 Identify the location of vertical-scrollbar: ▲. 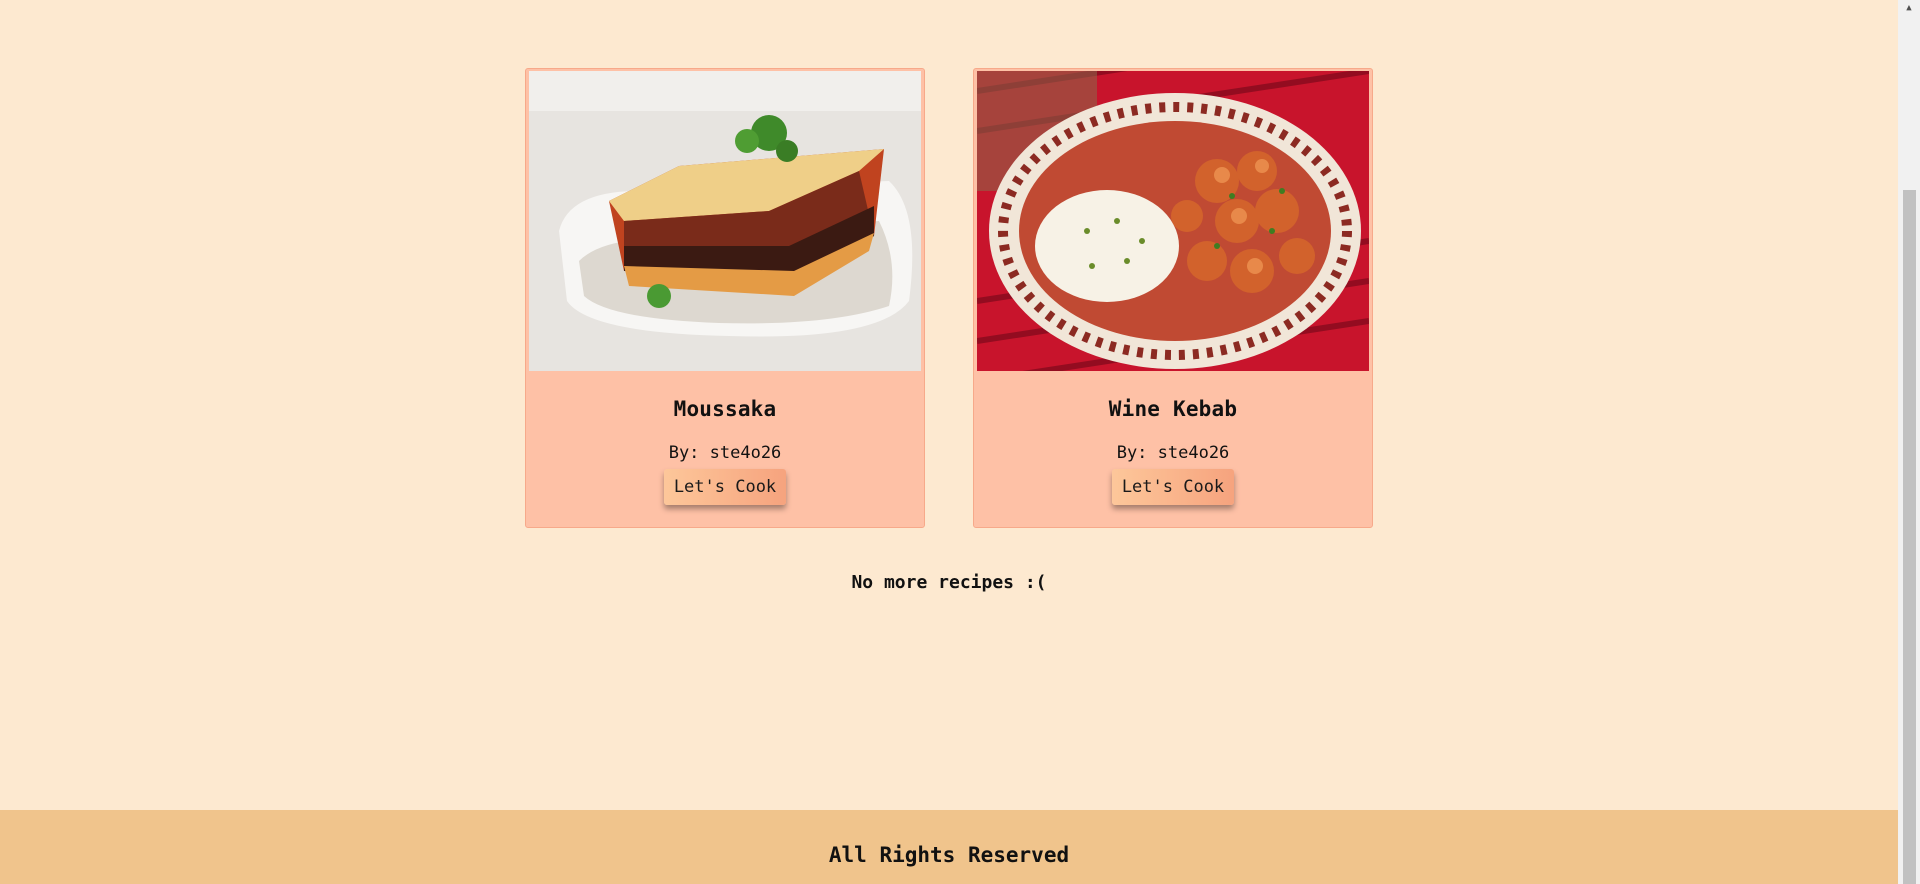
(1909, 442).